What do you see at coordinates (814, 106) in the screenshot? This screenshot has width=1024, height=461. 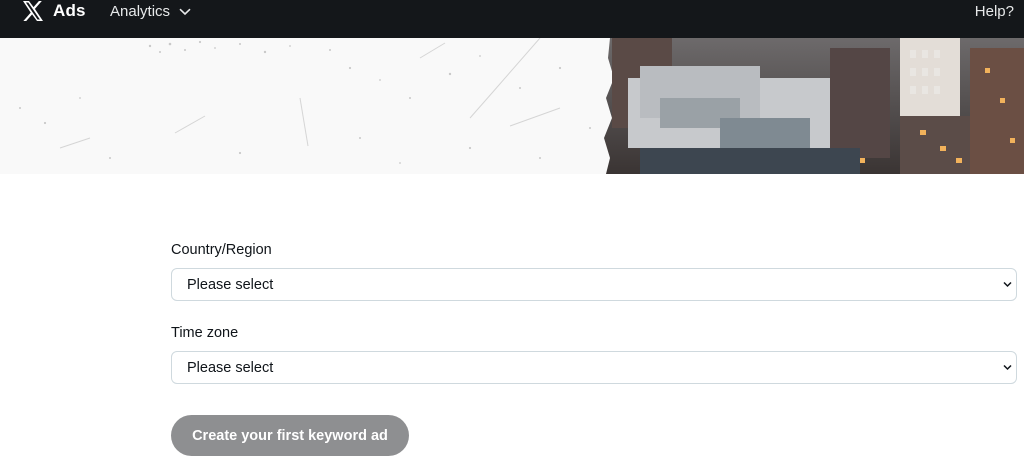 I see `city-skyline-image` at bounding box center [814, 106].